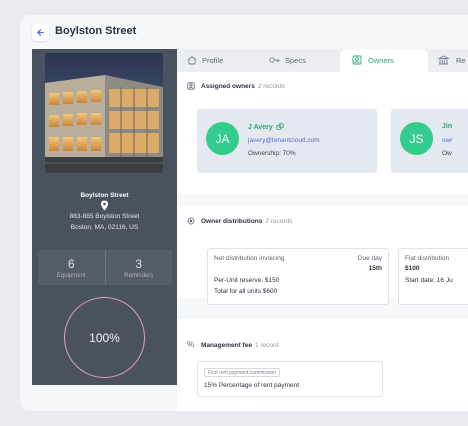 The height and width of the screenshot is (426, 468). Describe the element at coordinates (104, 195) in the screenshot. I see `property-name: Boylston Street` at that location.